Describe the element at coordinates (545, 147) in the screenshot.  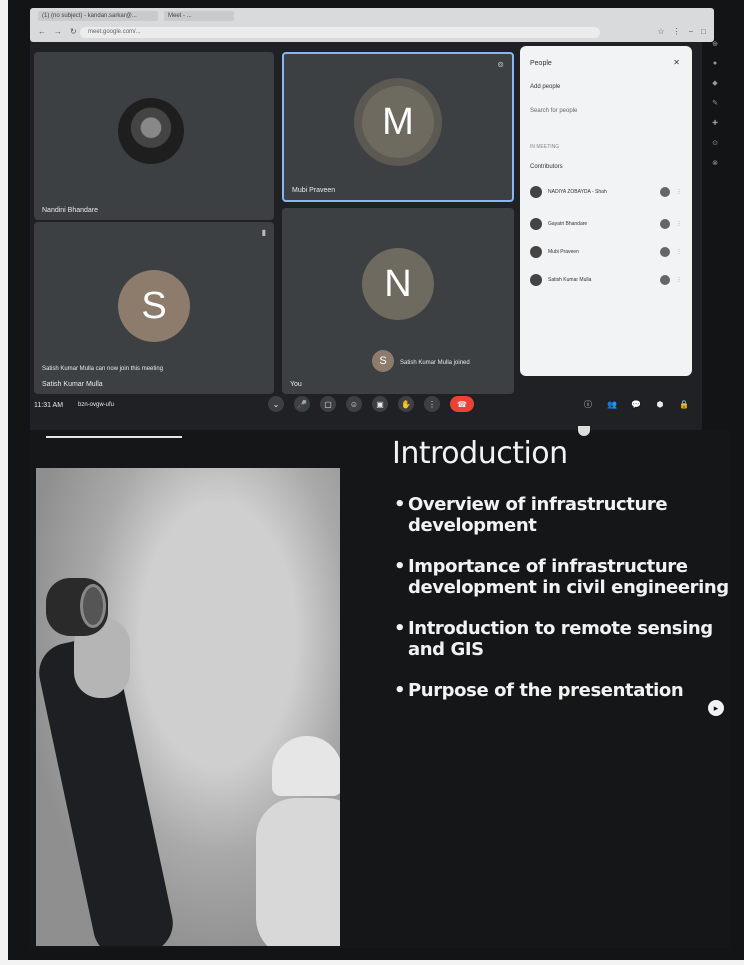
I see `section-label: IN MEETING` at that location.